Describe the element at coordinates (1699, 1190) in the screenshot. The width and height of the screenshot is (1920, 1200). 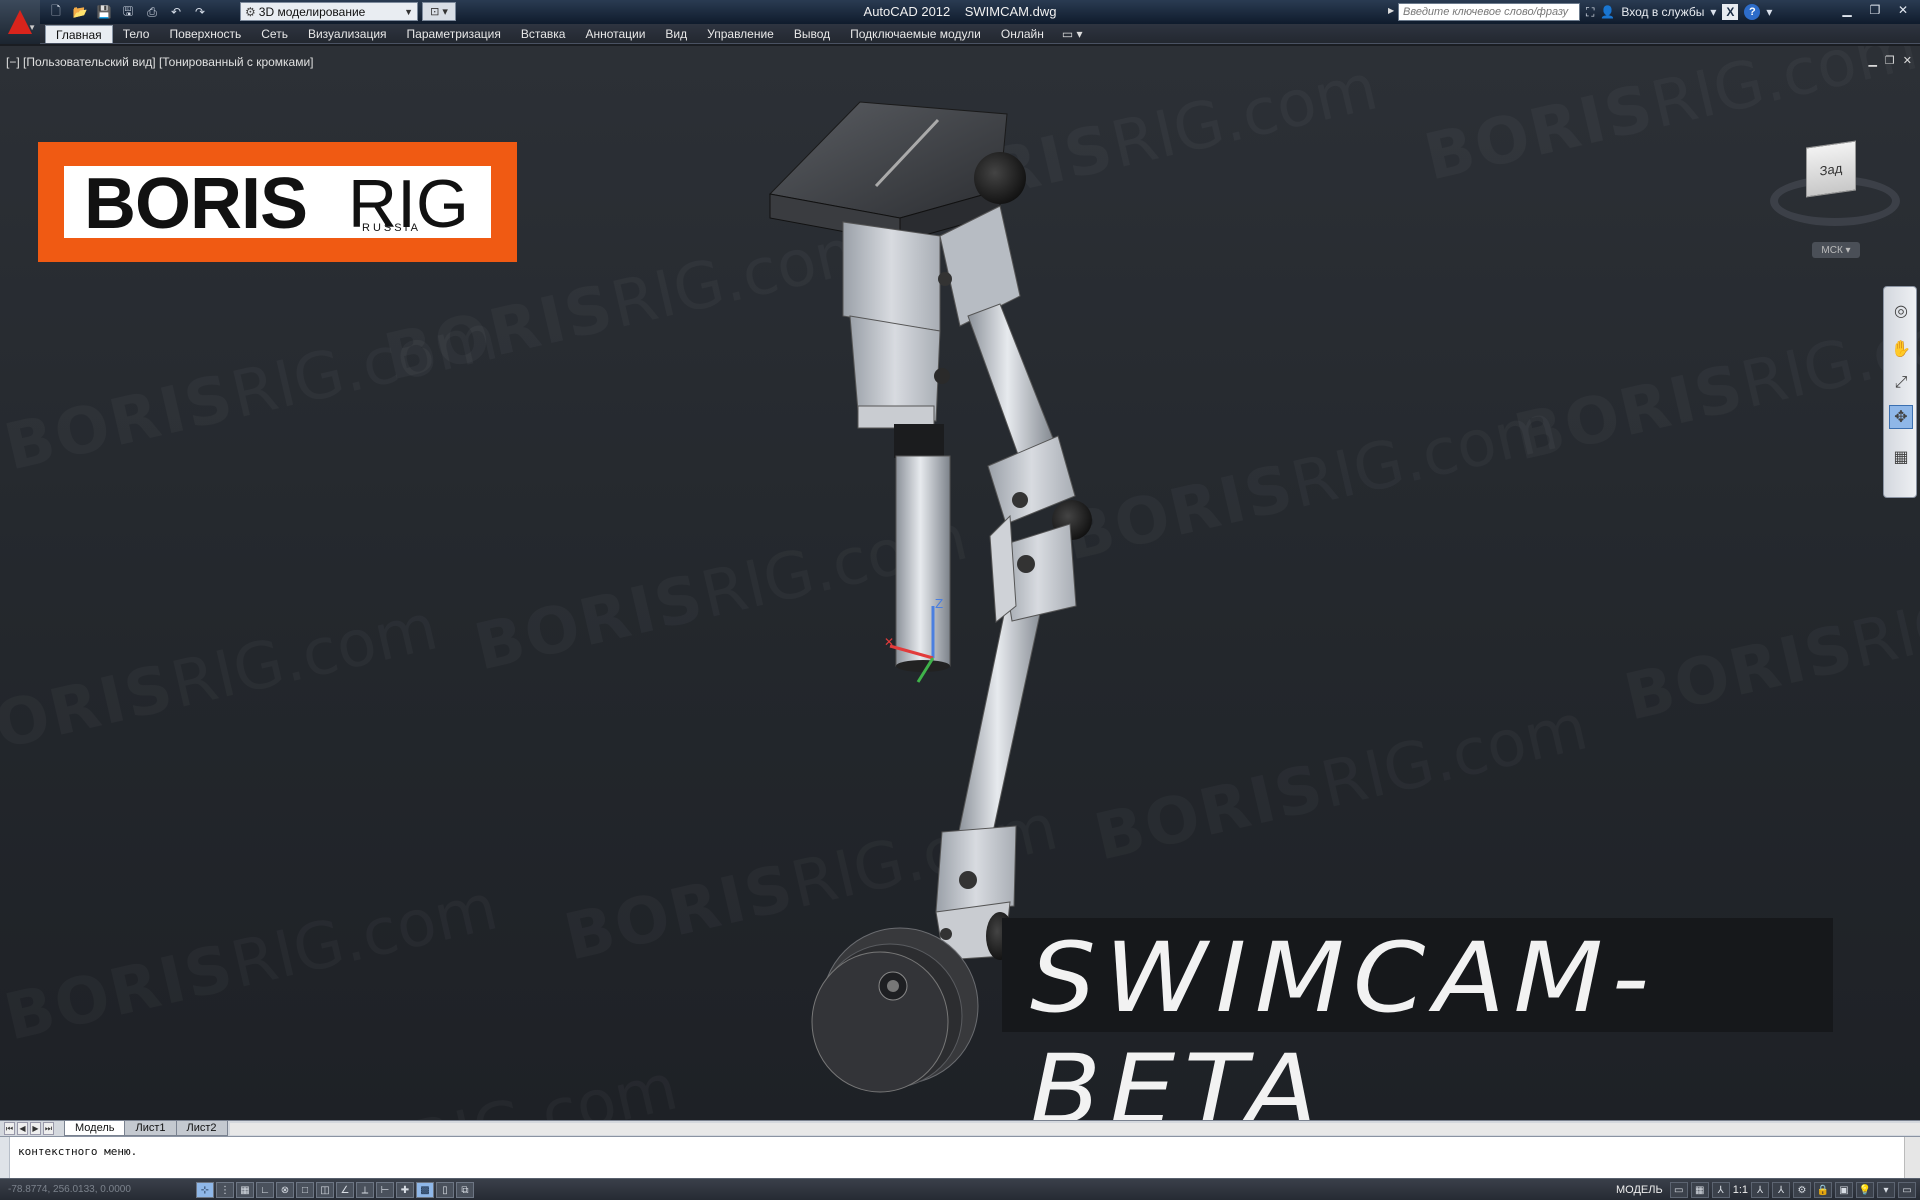
I see `quick-view-drawings-icon: ▦` at that location.